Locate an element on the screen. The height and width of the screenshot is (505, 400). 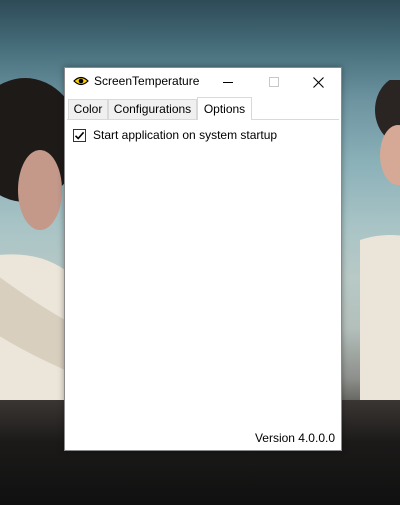
maximize-button is located at coordinates (274, 82).